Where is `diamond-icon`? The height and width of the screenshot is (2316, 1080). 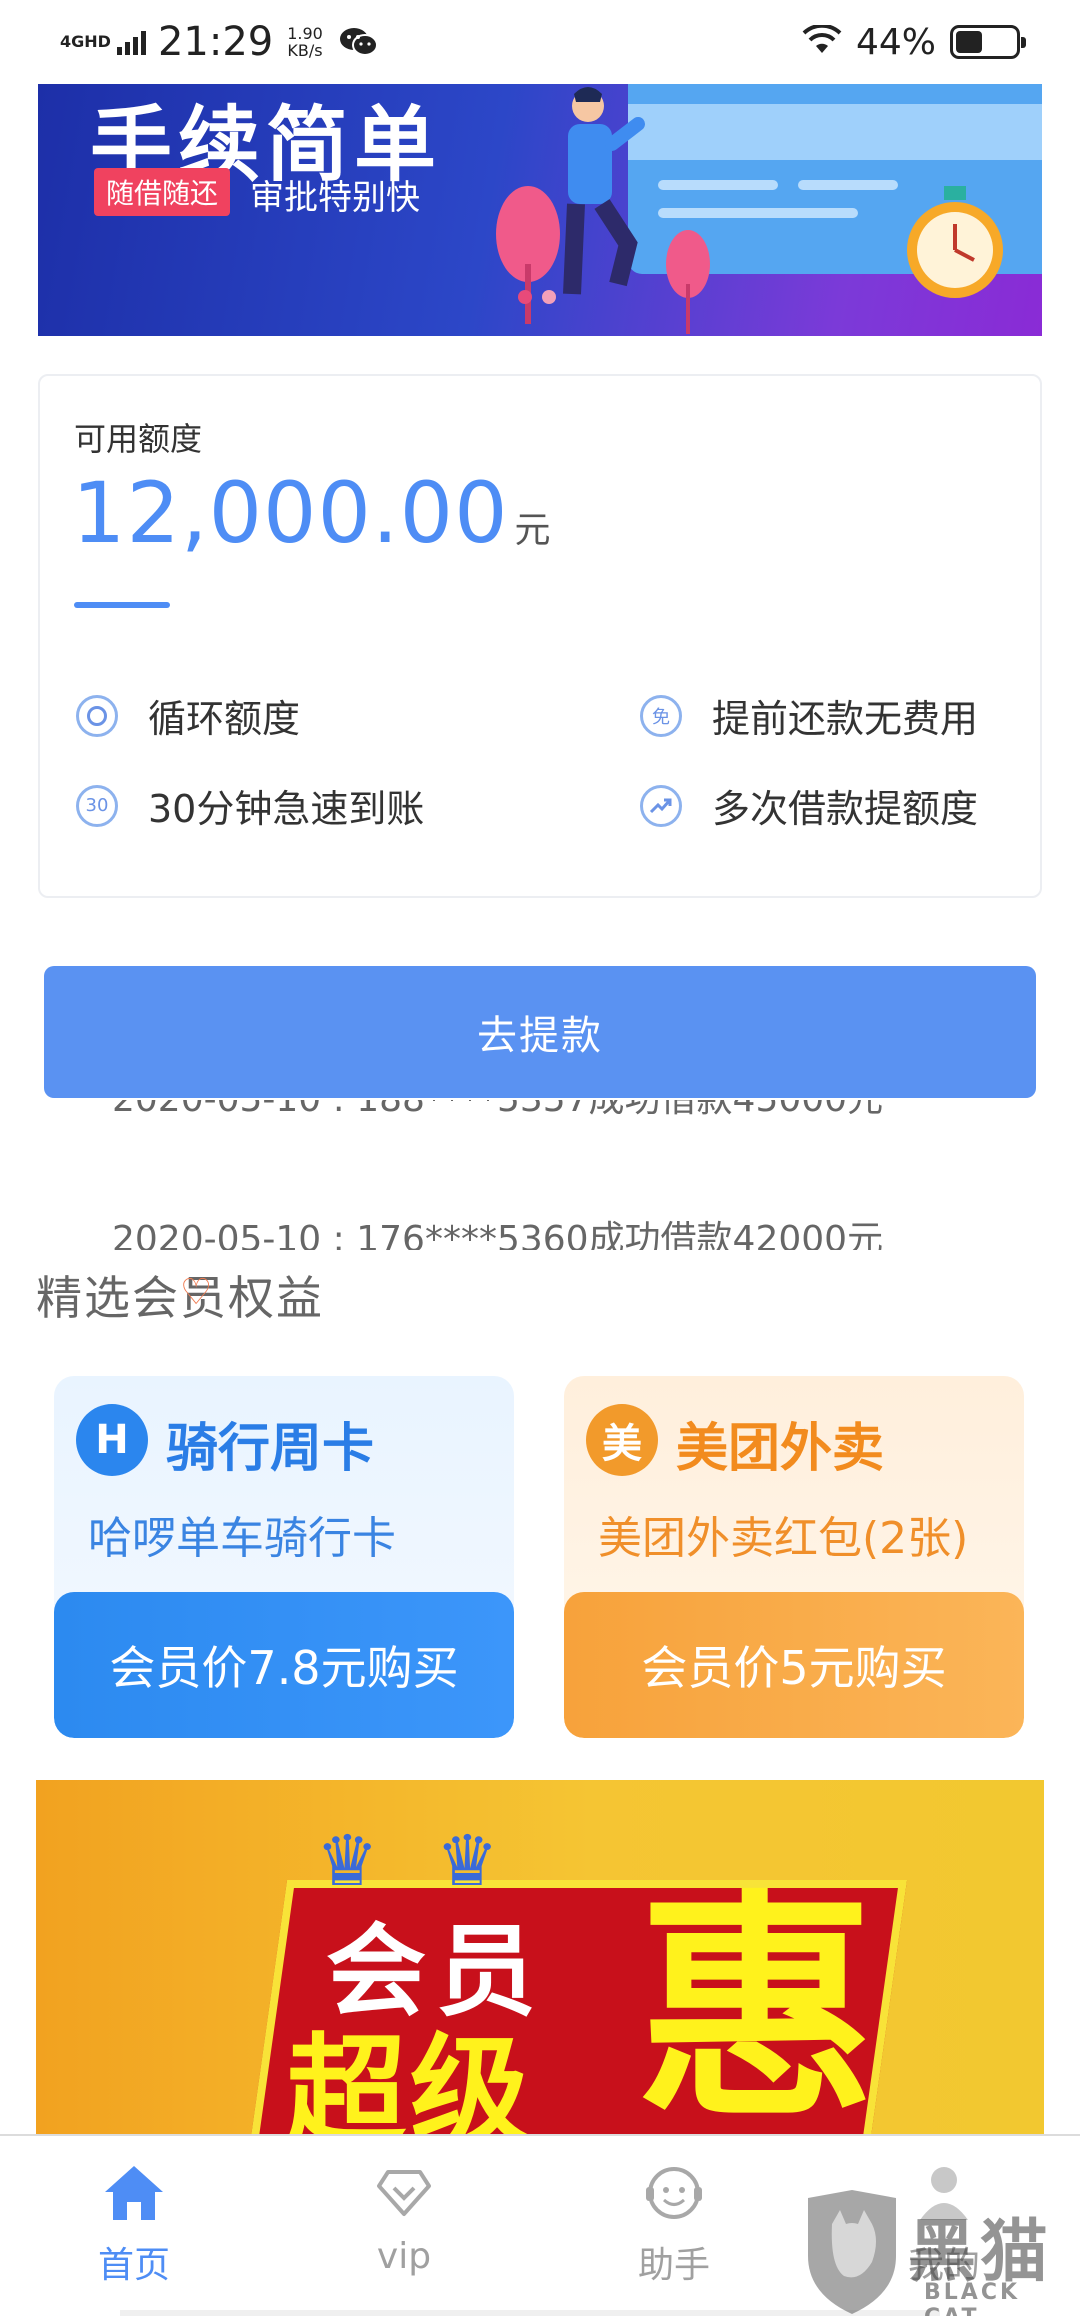 diamond-icon is located at coordinates (404, 2193).